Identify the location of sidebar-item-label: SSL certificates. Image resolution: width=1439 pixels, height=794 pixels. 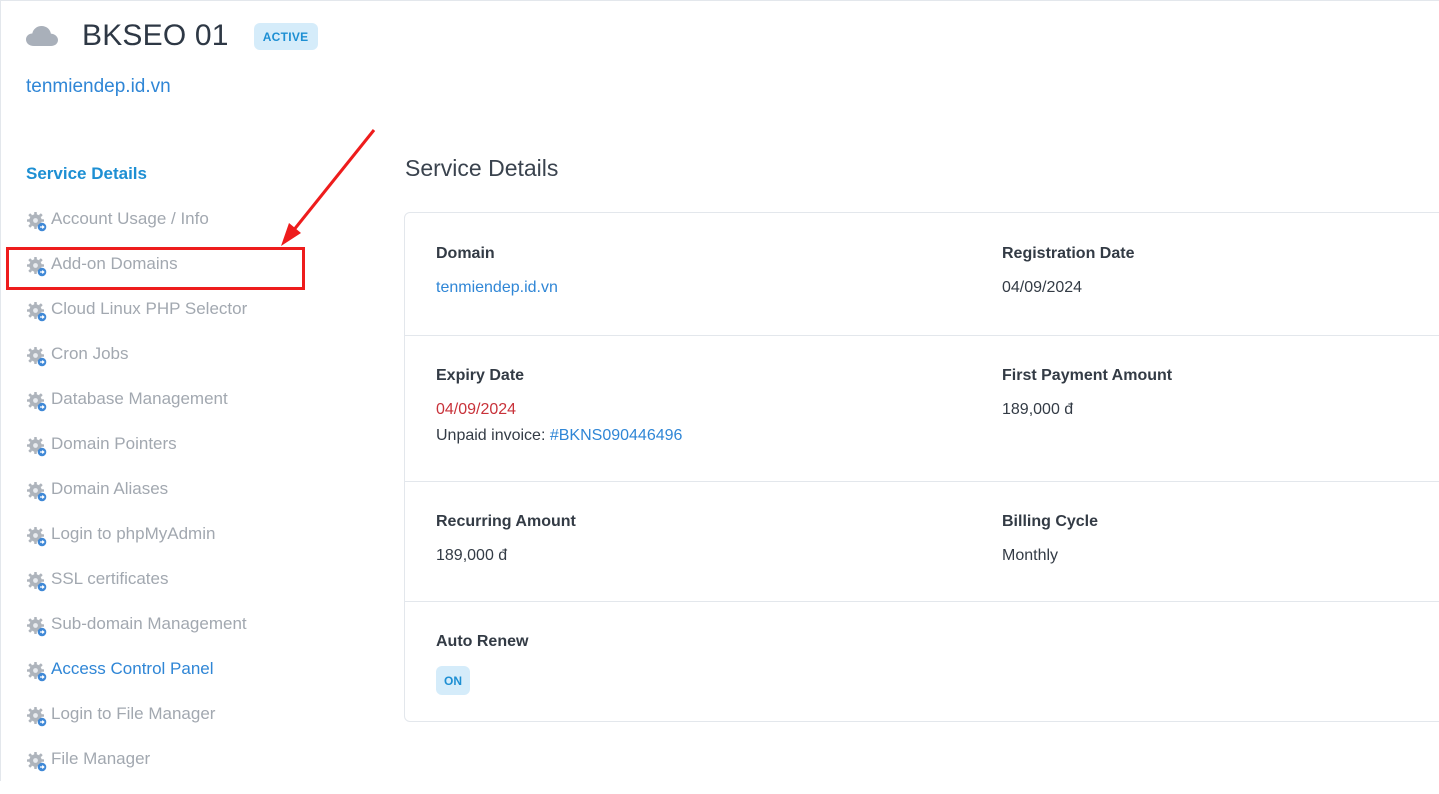
(110, 578).